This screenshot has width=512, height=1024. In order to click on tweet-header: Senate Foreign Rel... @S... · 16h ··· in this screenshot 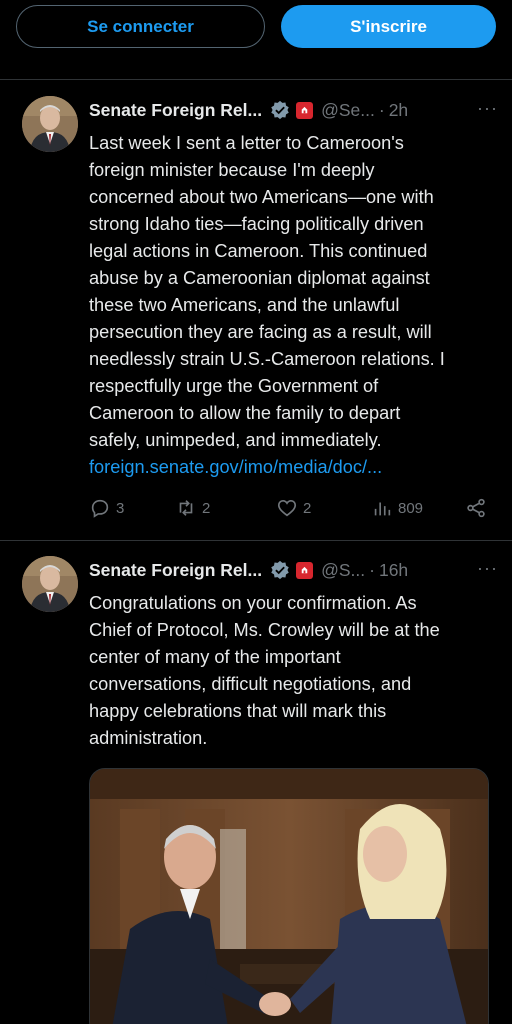, I will do `click(293, 570)`.